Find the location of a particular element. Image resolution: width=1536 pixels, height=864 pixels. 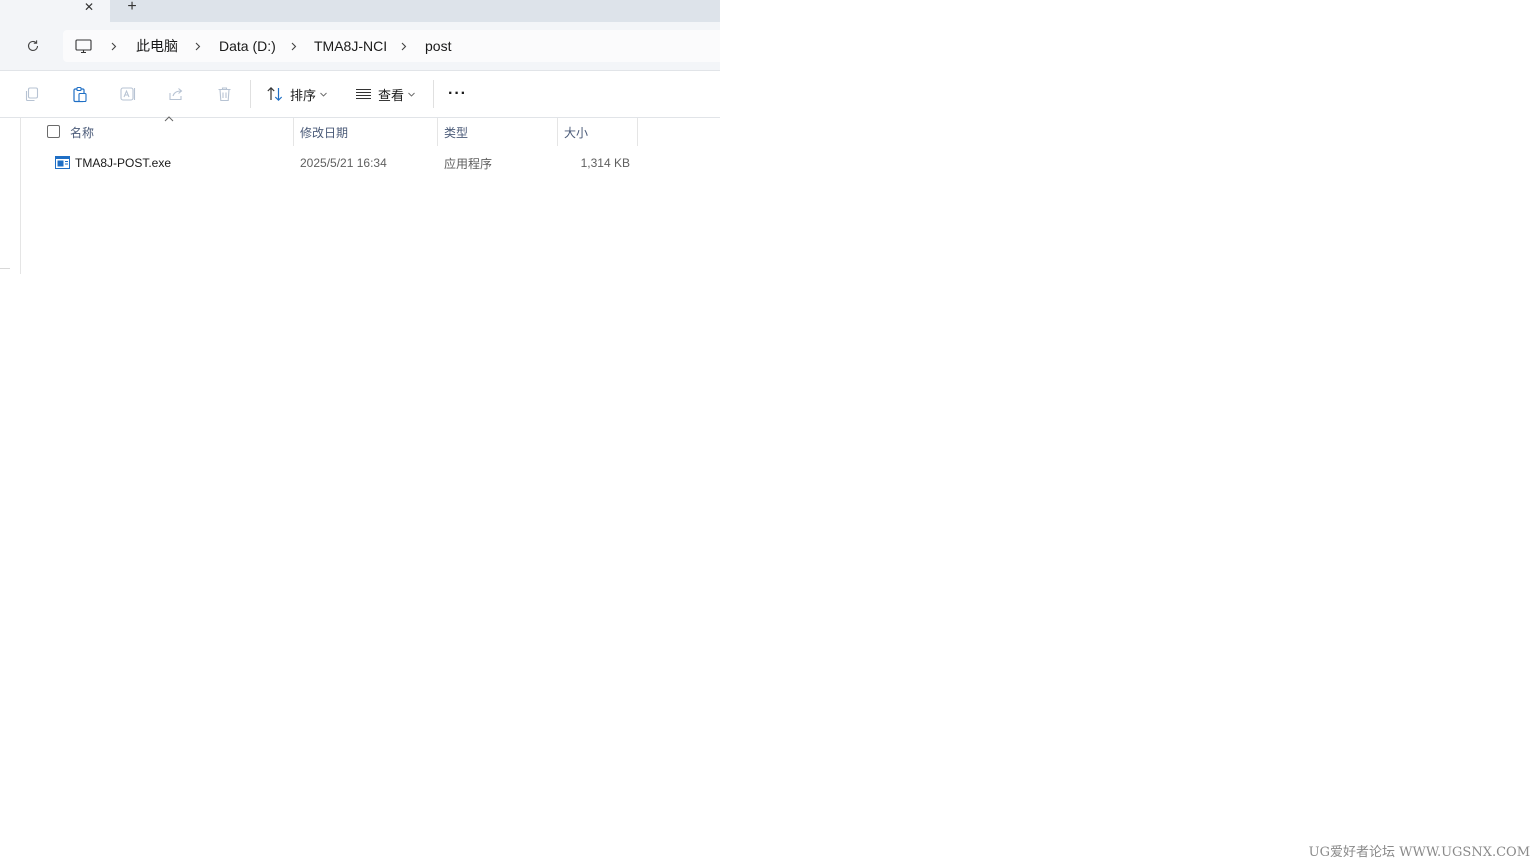

new-tab-button: + is located at coordinates (132, 7).